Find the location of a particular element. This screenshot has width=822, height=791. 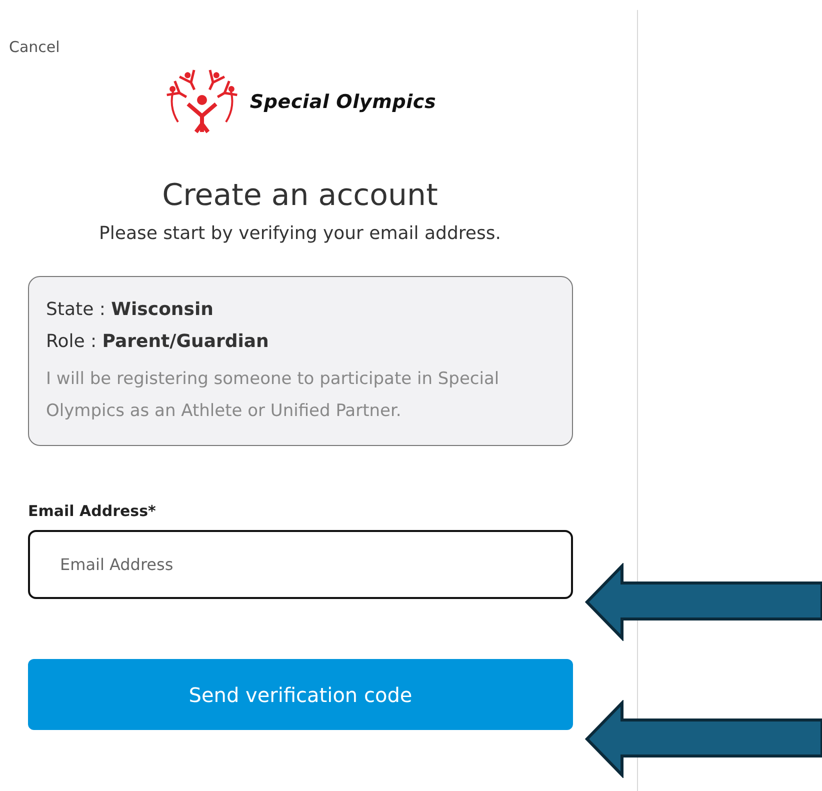

logo-text: Special Olympics is located at coordinates (343, 102).